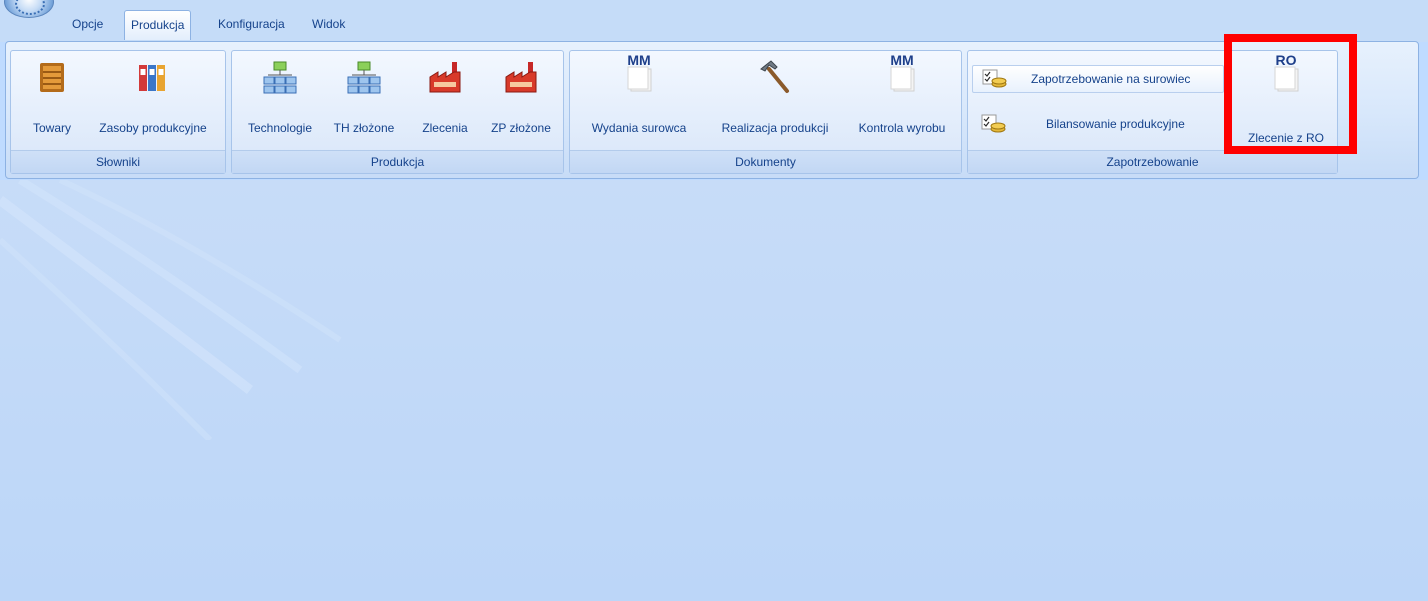  Describe the element at coordinates (171, 310) in the screenshot. I see `decorative-swoosh` at that location.